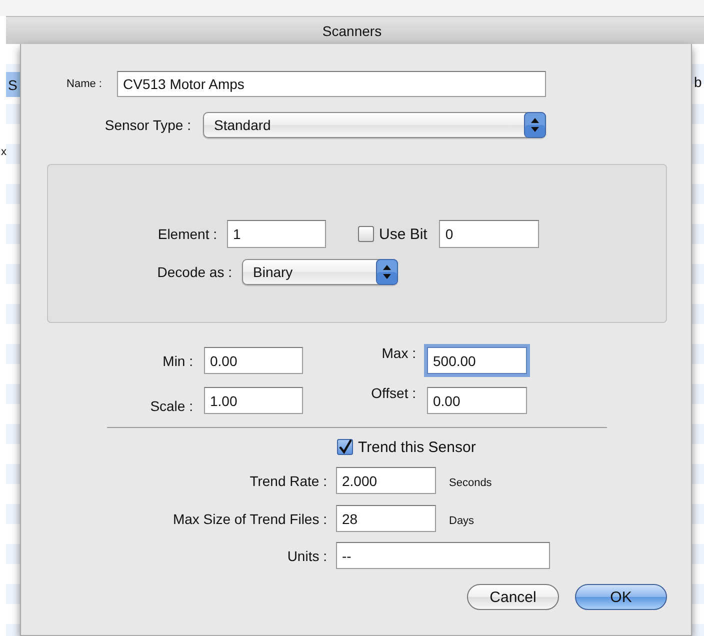 This screenshot has height=636, width=704. What do you see at coordinates (171, 406) in the screenshot?
I see `field-label: Scale :` at bounding box center [171, 406].